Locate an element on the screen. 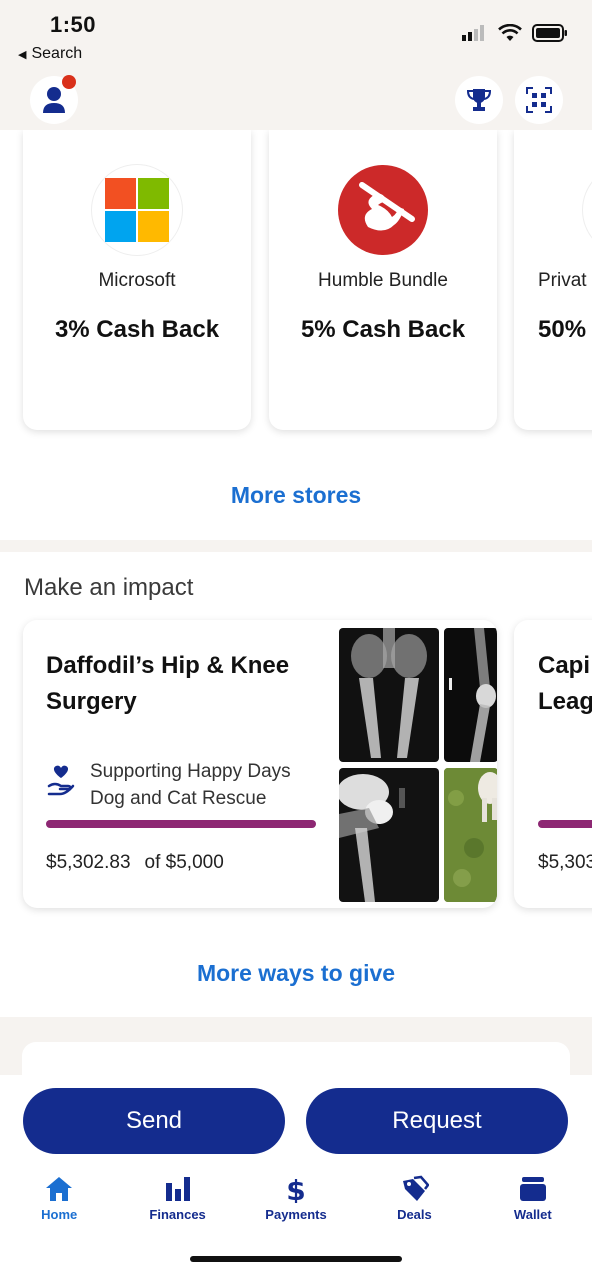 This screenshot has width=592, height=1280. qr-scan-button is located at coordinates (539, 100).